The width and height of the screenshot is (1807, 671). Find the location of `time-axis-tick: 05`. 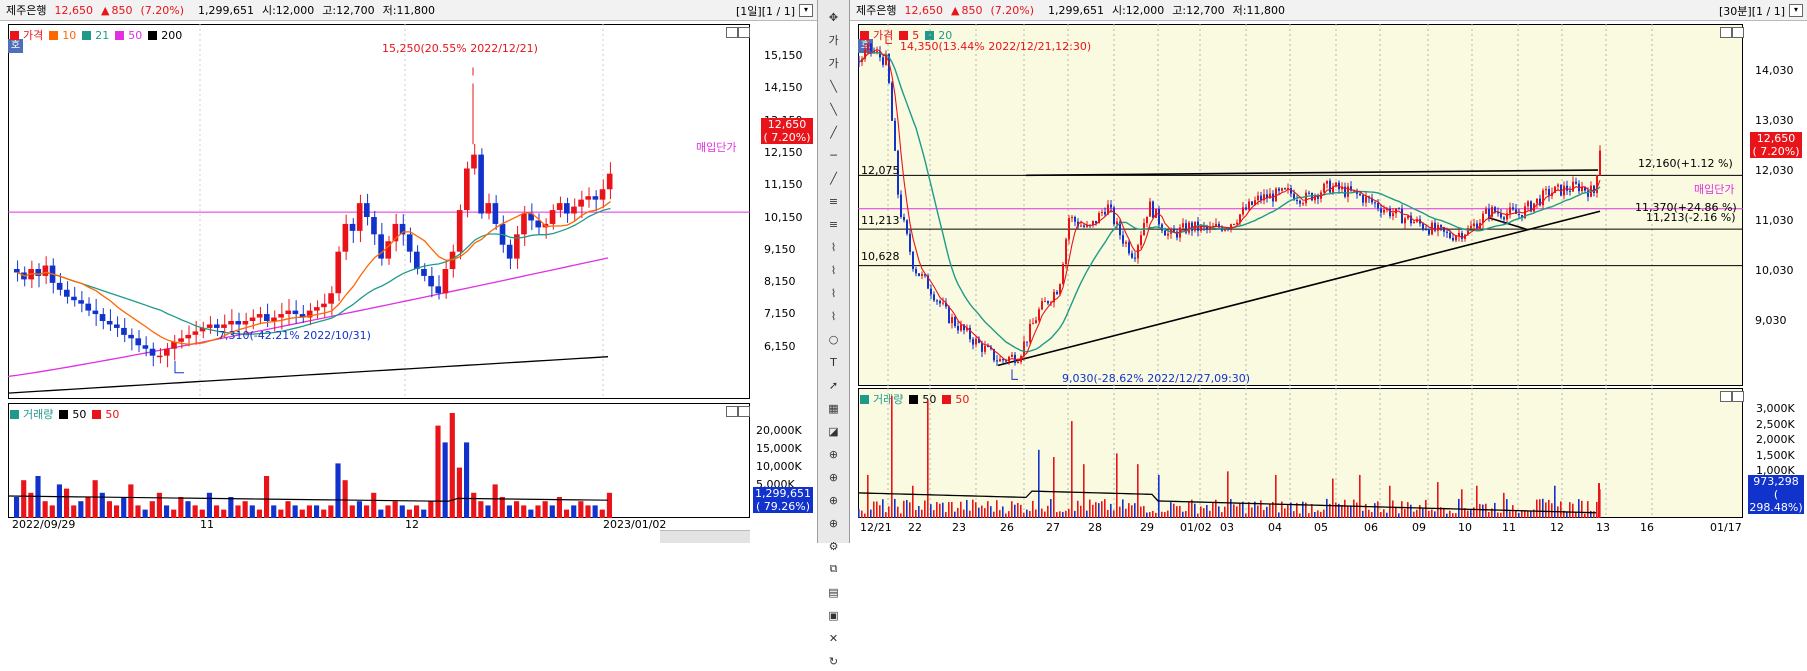

time-axis-tick: 05 is located at coordinates (1321, 527).